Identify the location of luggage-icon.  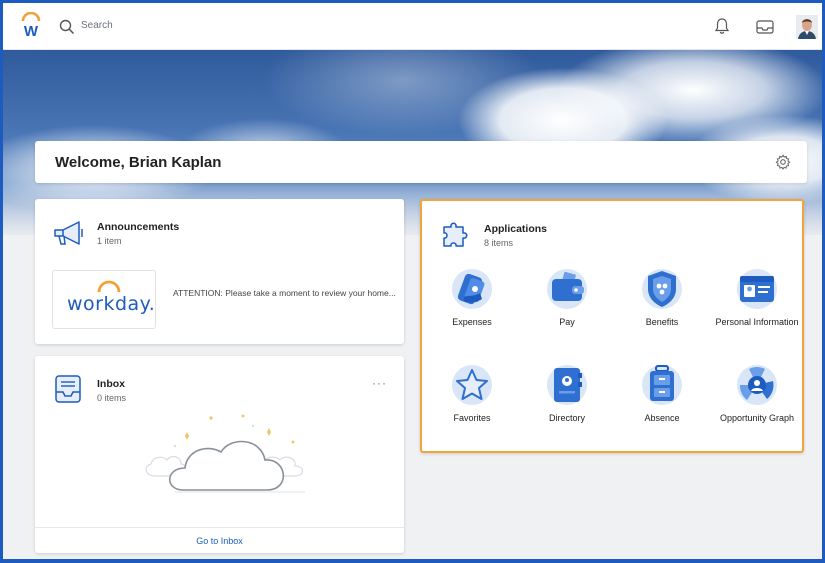
(662, 385).